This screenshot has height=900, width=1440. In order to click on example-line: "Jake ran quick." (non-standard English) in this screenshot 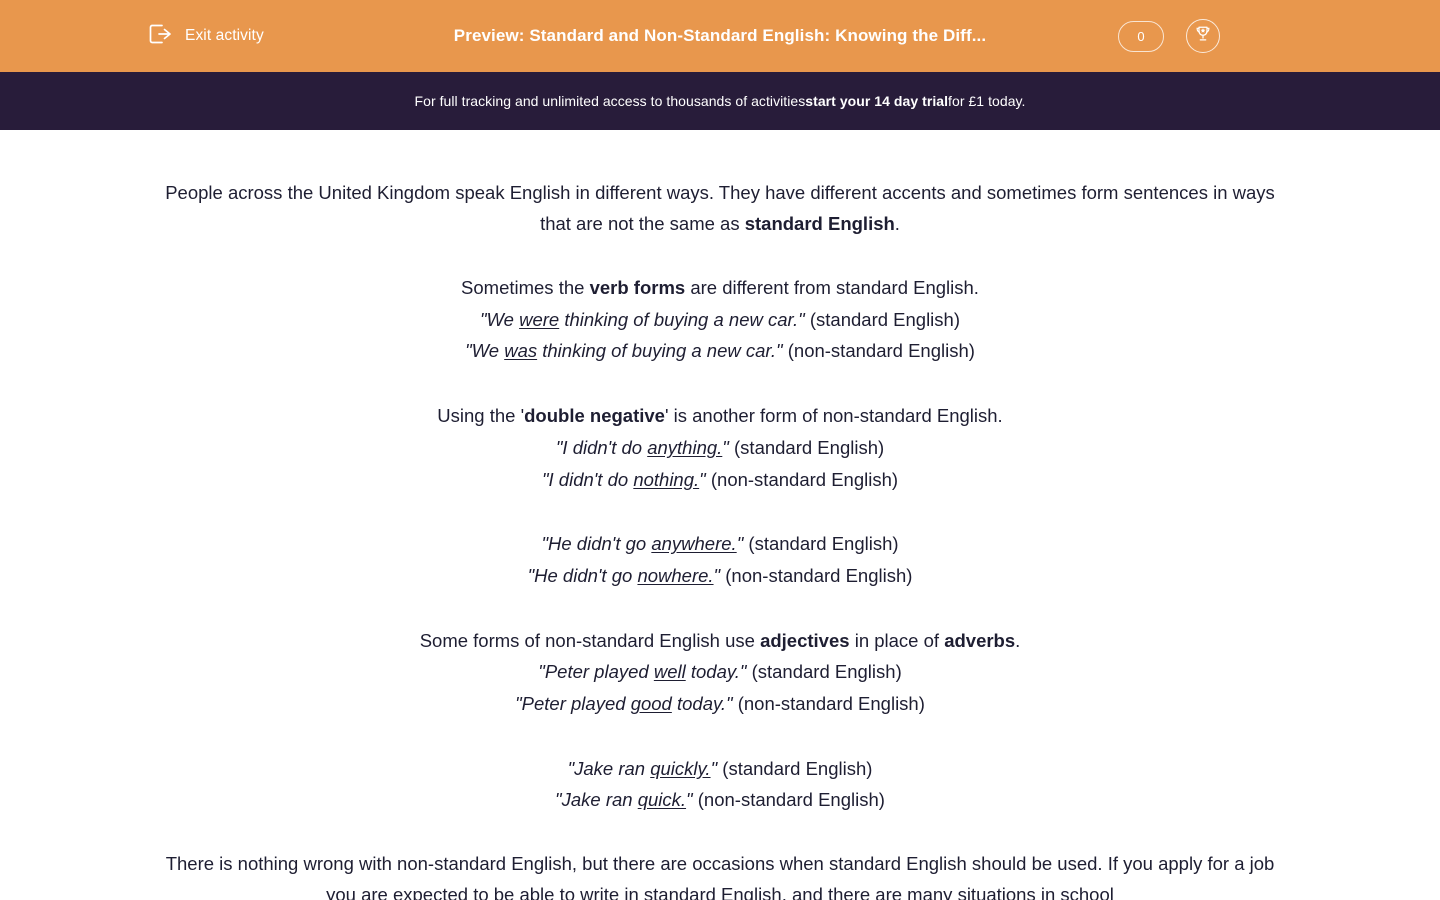, I will do `click(720, 800)`.